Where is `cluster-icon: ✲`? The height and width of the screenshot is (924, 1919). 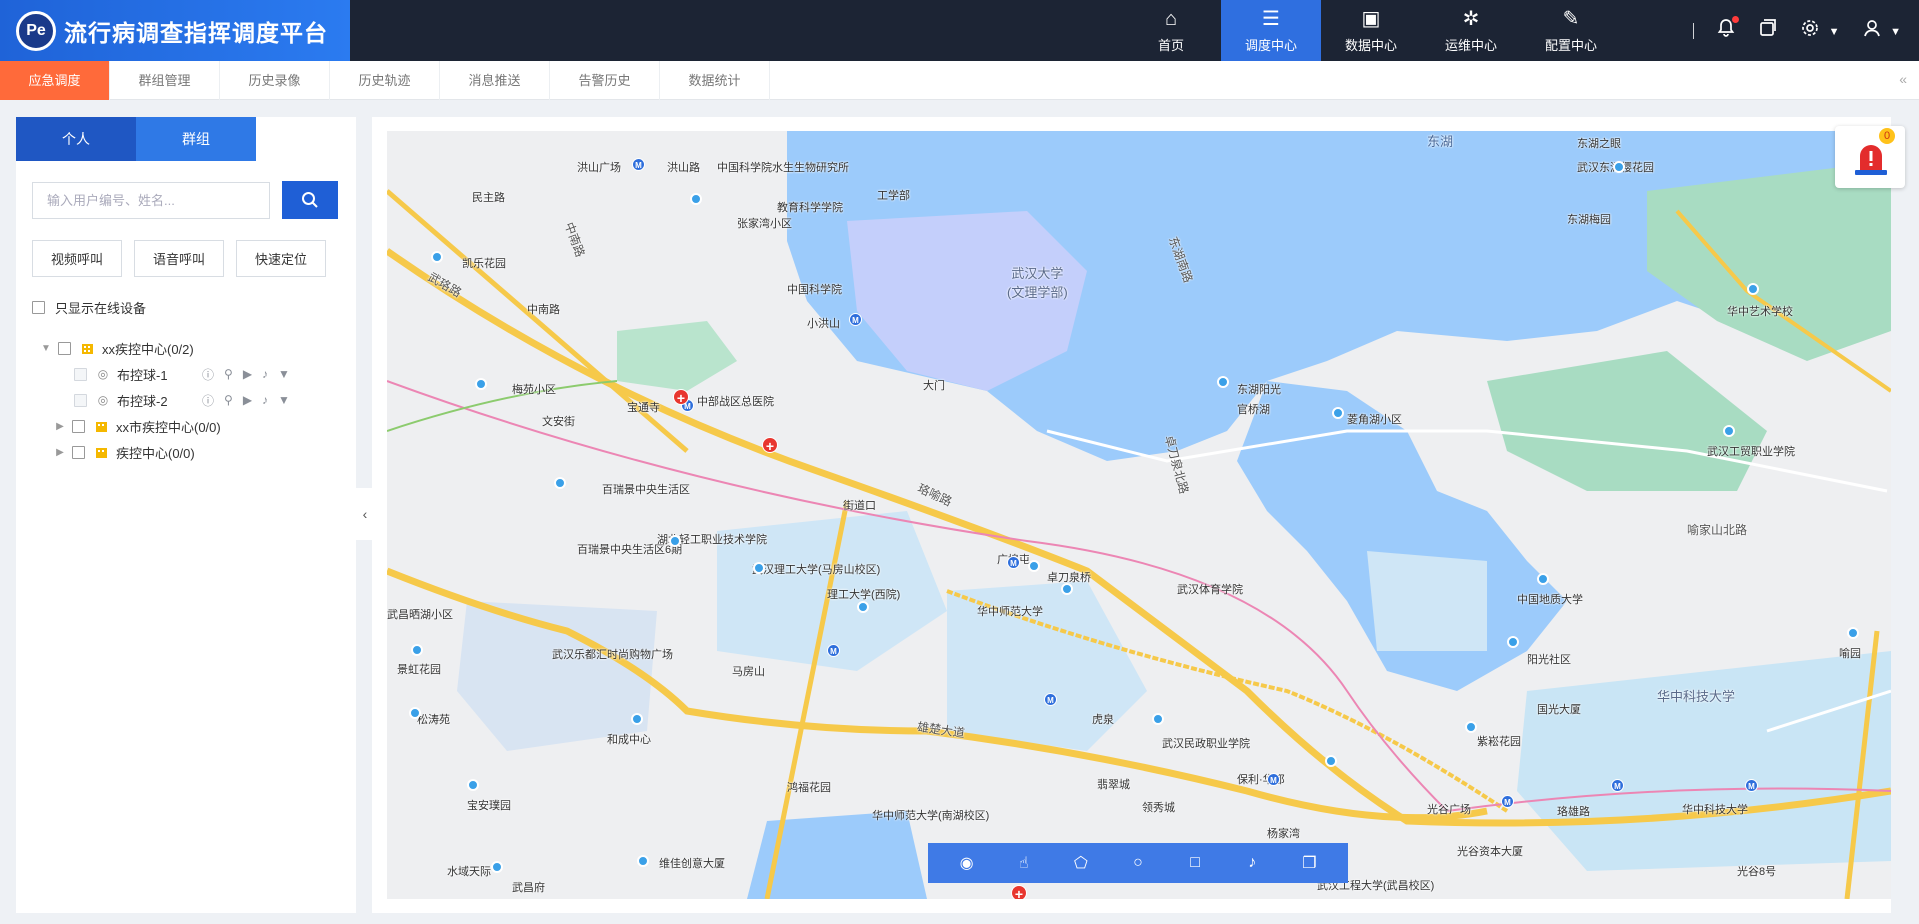 cluster-icon: ✲ is located at coordinates (1471, 19).